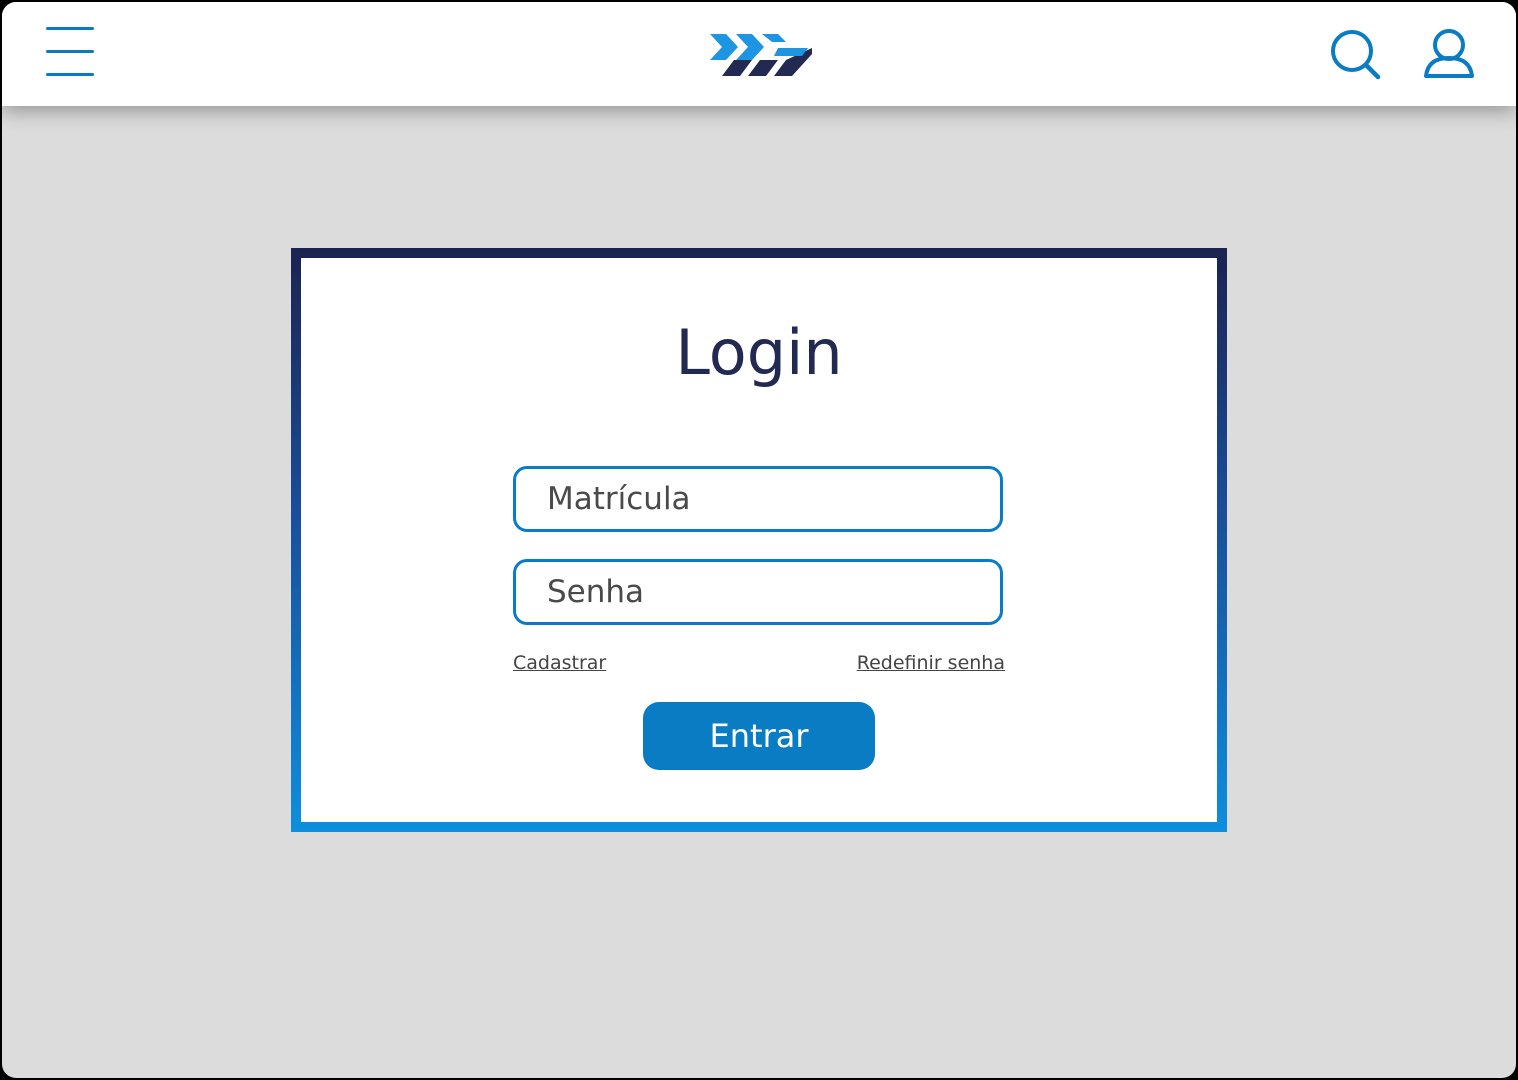  What do you see at coordinates (1449, 54) in the screenshot?
I see `user-icon` at bounding box center [1449, 54].